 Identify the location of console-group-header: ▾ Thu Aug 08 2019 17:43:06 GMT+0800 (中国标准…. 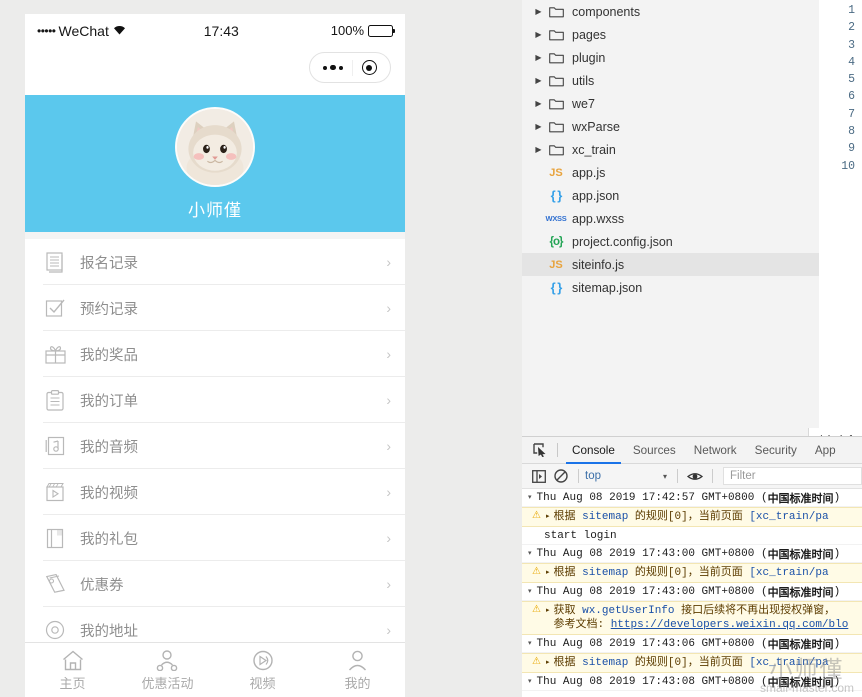
(692, 644).